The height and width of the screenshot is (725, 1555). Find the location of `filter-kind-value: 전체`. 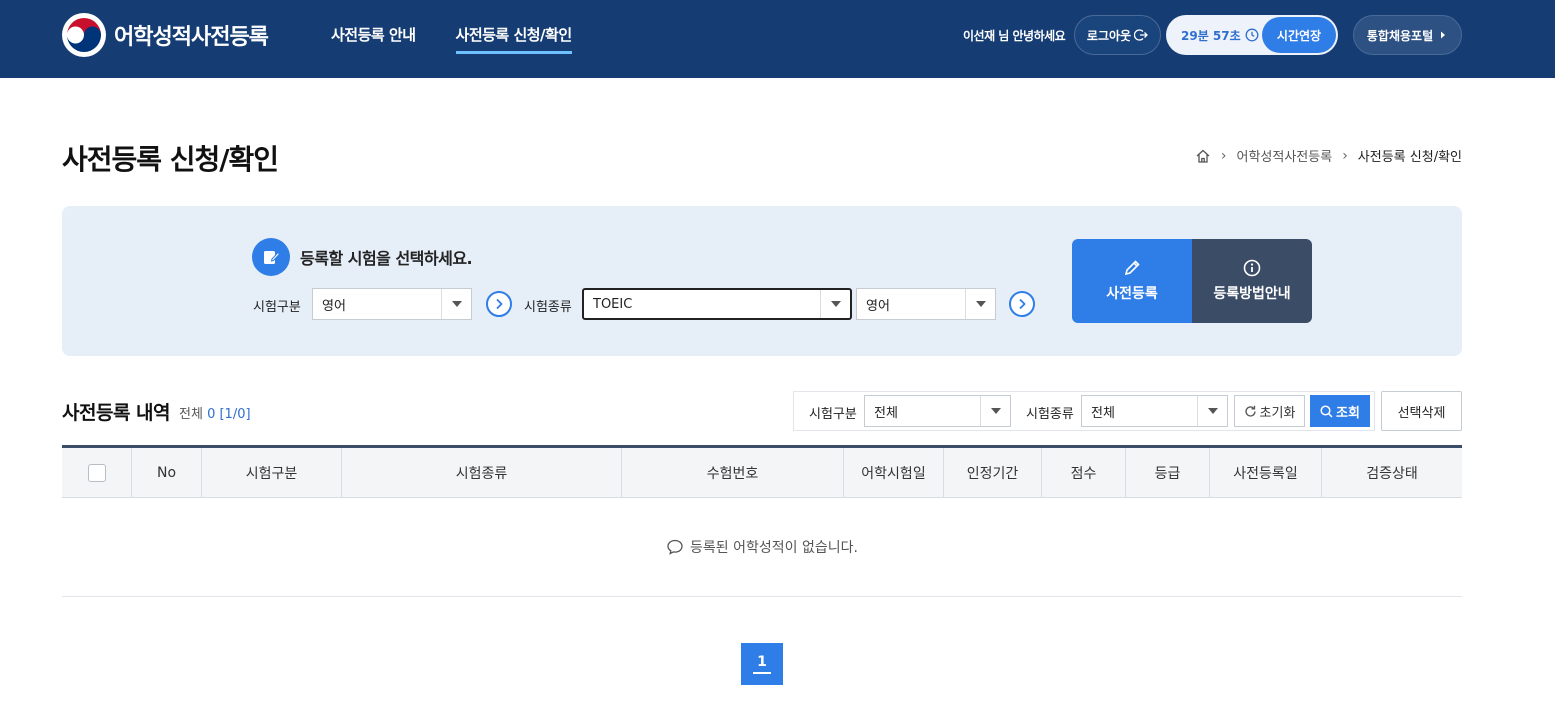

filter-kind-value: 전체 is located at coordinates (1103, 413).